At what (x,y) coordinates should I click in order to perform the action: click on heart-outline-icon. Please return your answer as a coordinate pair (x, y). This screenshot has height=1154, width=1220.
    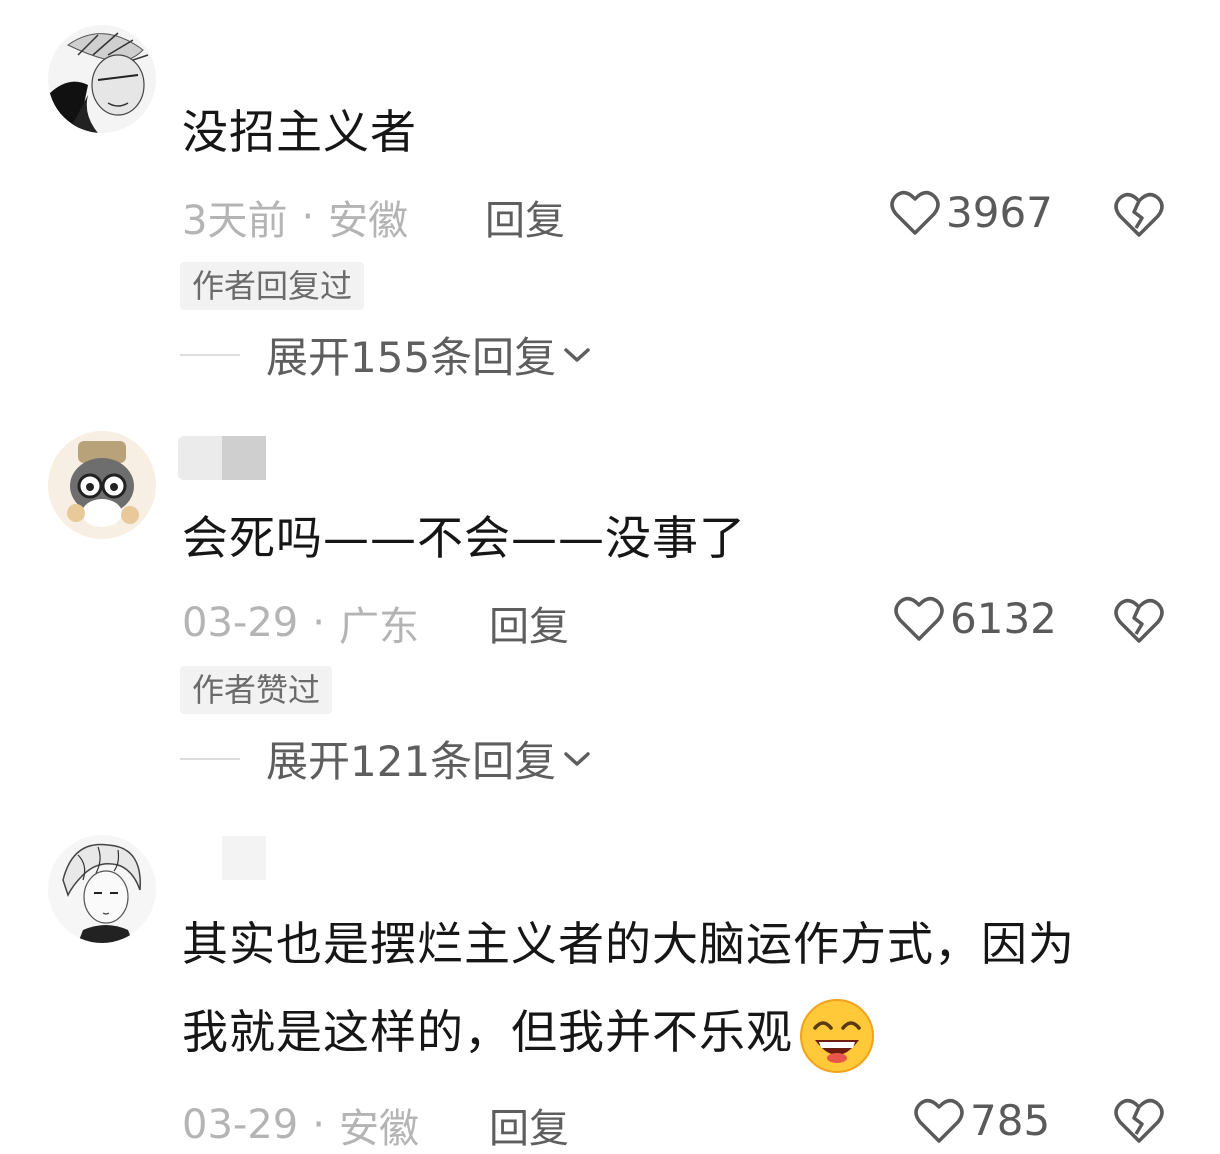
    Looking at the image, I should click on (939, 1120).